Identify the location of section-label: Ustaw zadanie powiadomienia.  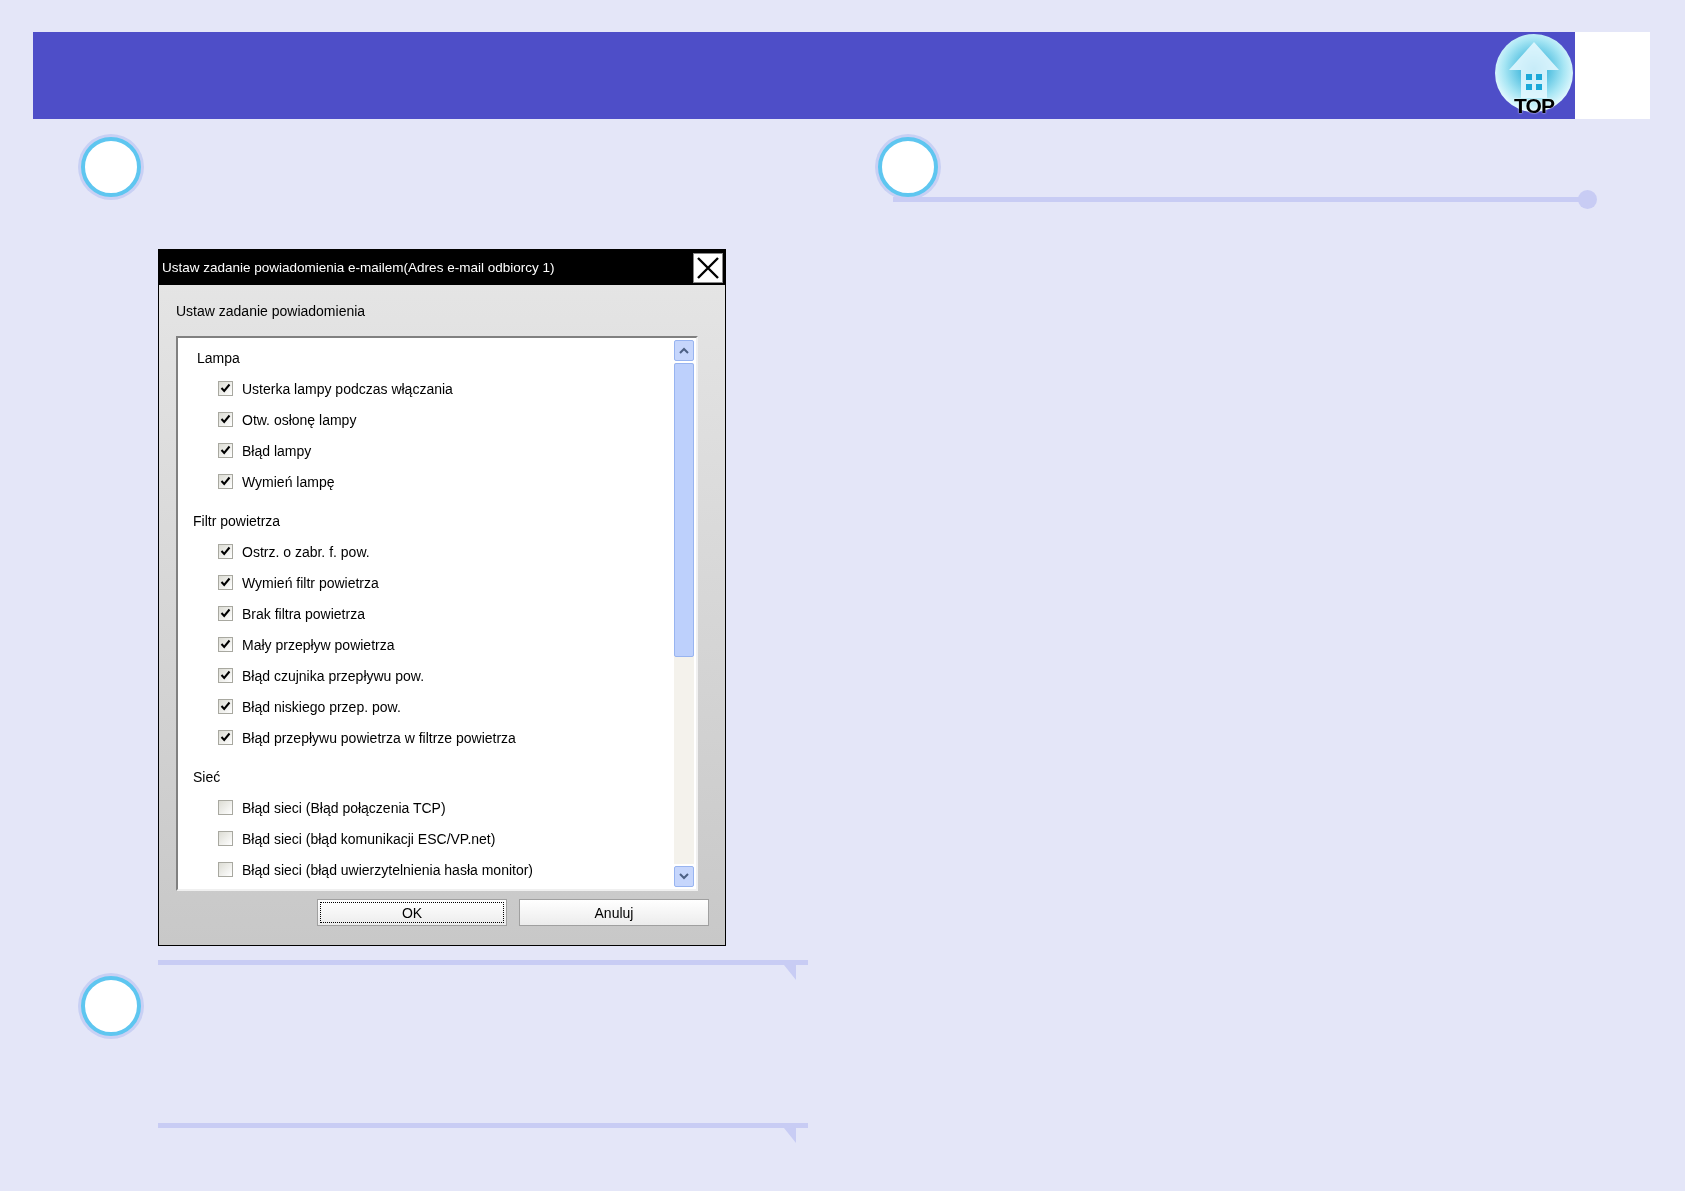
(271, 312).